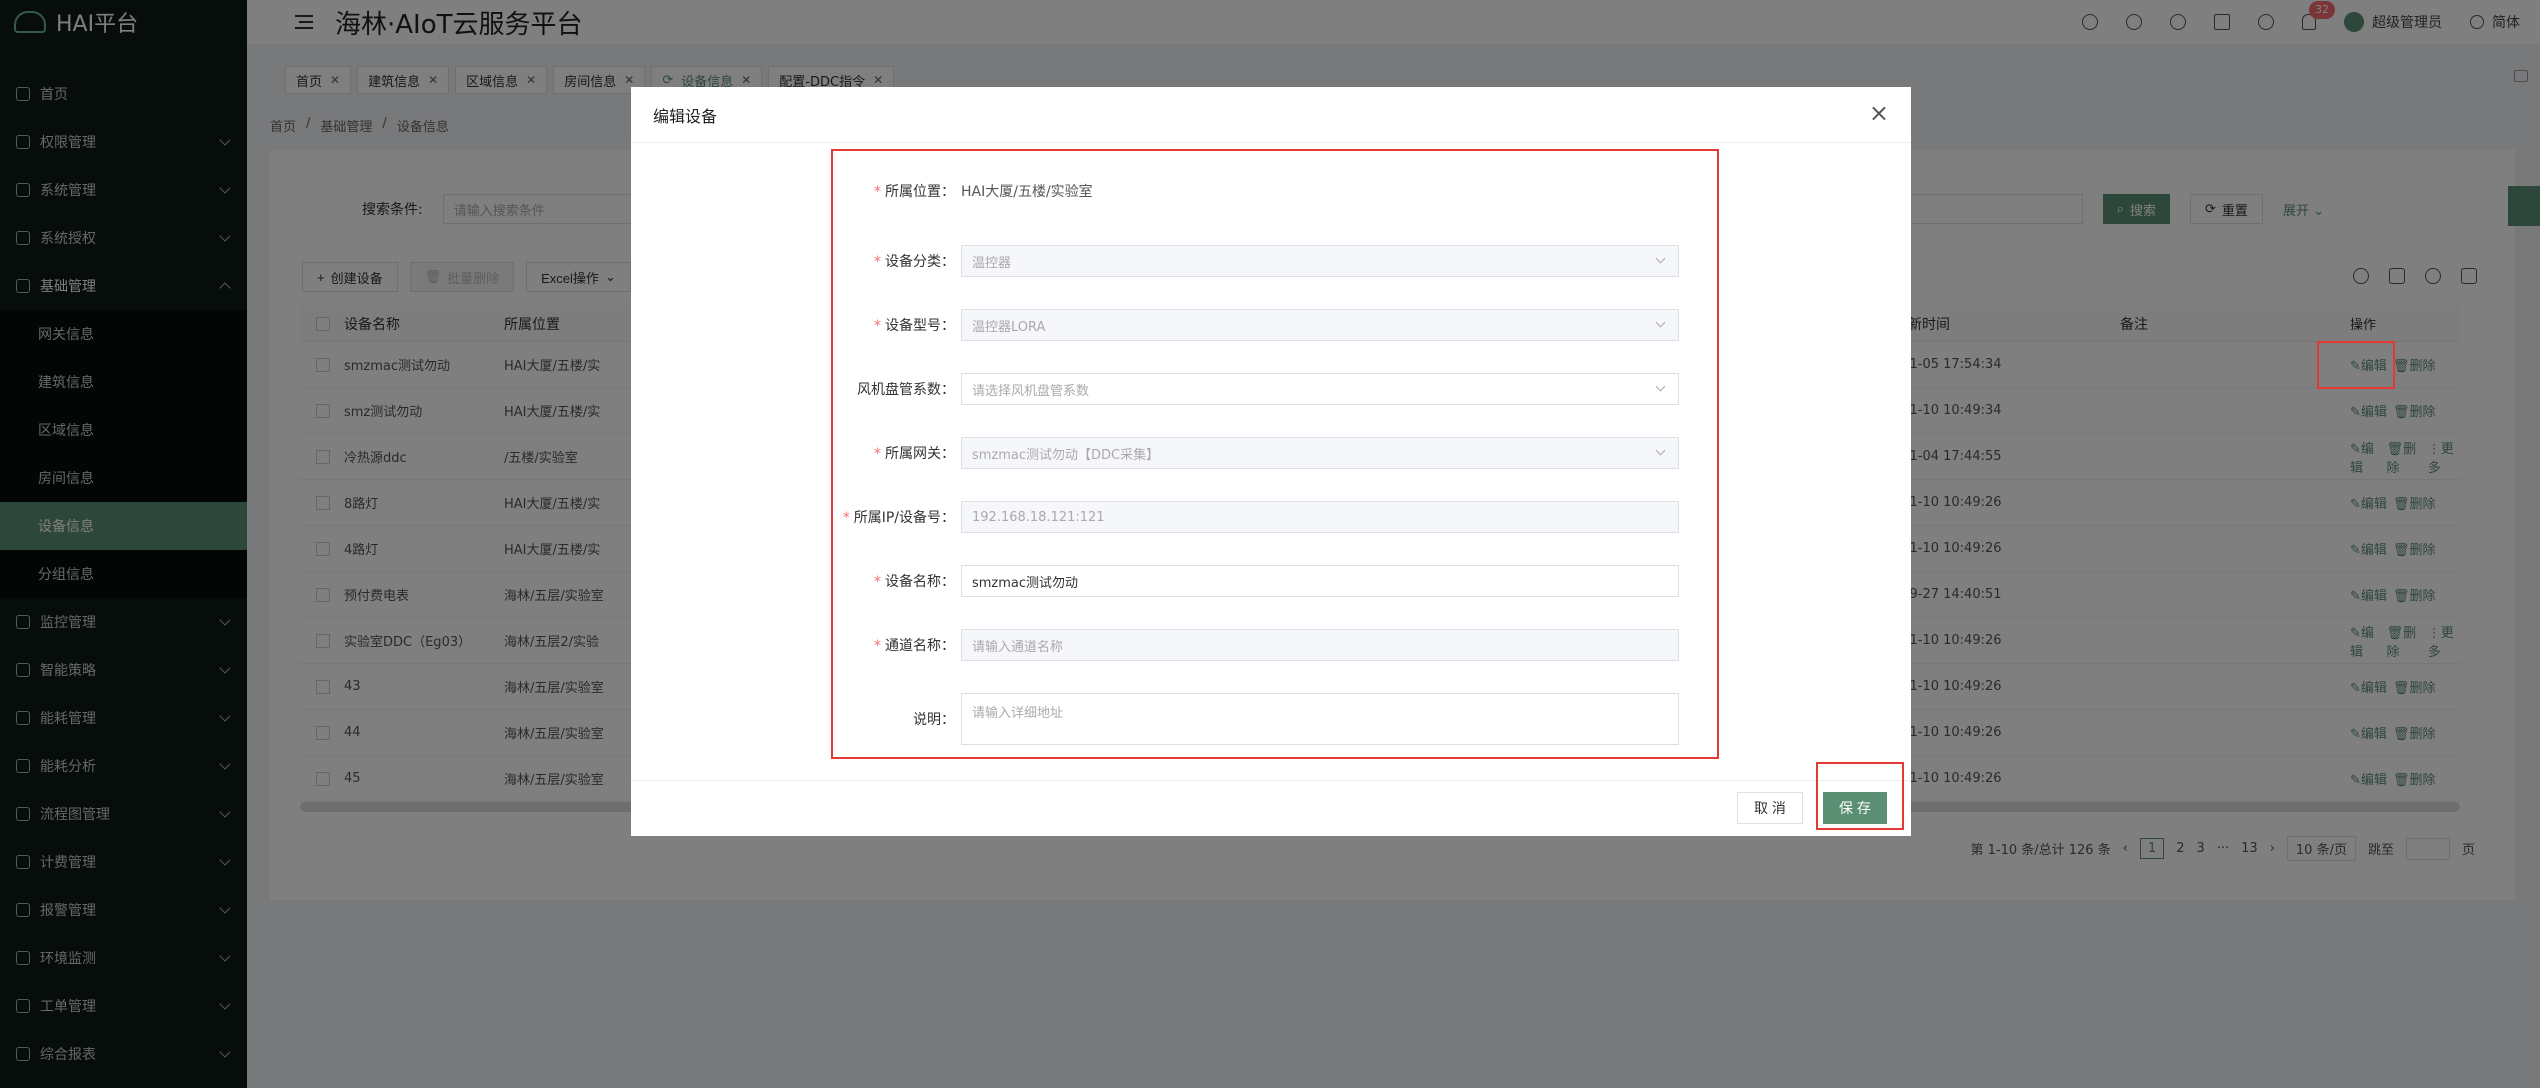  Describe the element at coordinates (914, 646) in the screenshot. I see `form-label: * 通道名称：` at that location.